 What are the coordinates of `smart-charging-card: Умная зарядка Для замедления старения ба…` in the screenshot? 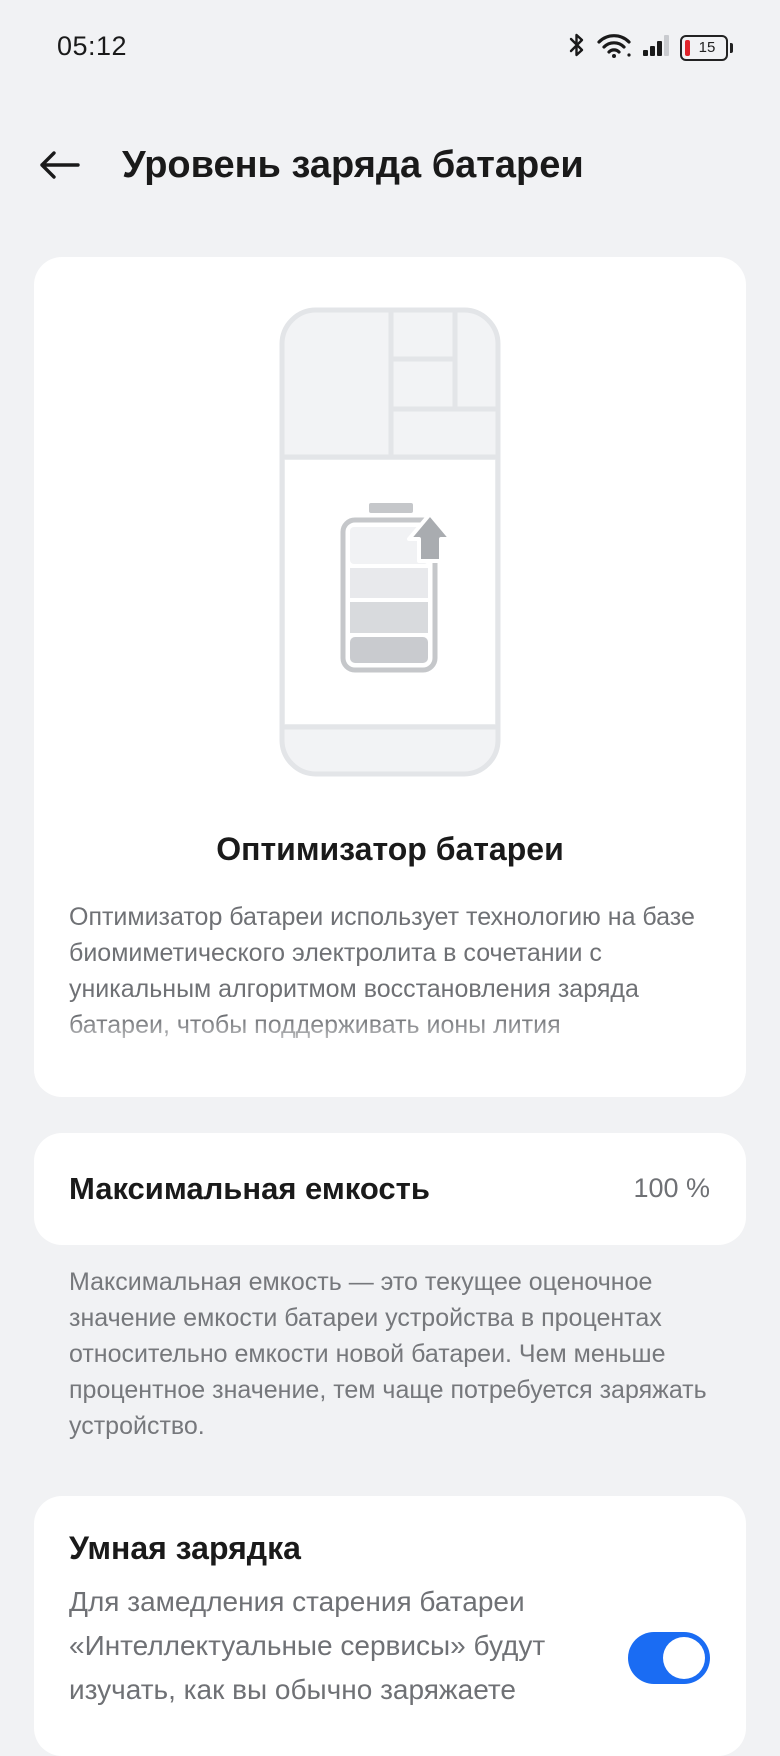 It's located at (390, 1626).